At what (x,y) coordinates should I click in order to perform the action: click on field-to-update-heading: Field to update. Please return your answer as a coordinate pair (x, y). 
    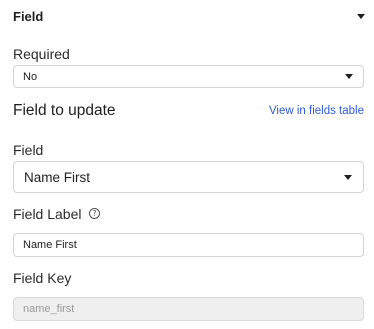
    Looking at the image, I should click on (64, 110).